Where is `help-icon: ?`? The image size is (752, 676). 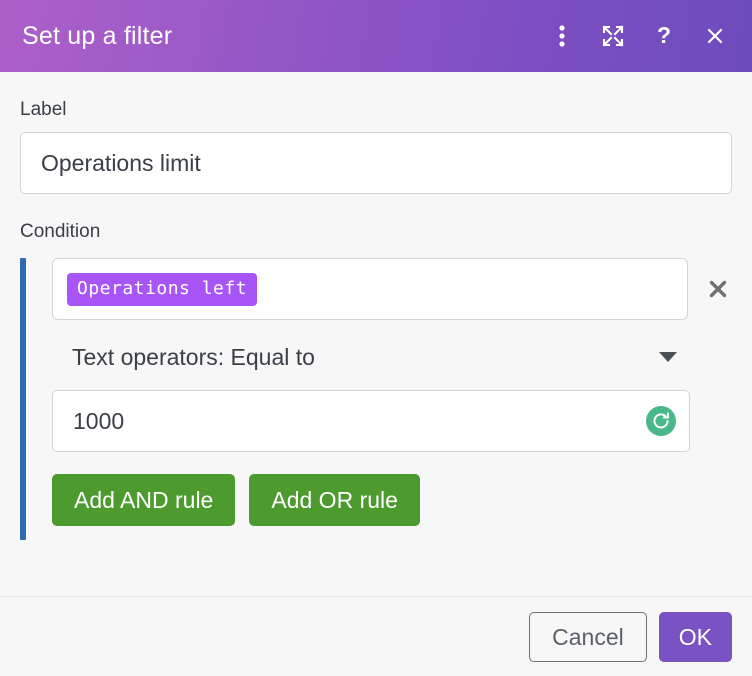 help-icon: ? is located at coordinates (664, 36).